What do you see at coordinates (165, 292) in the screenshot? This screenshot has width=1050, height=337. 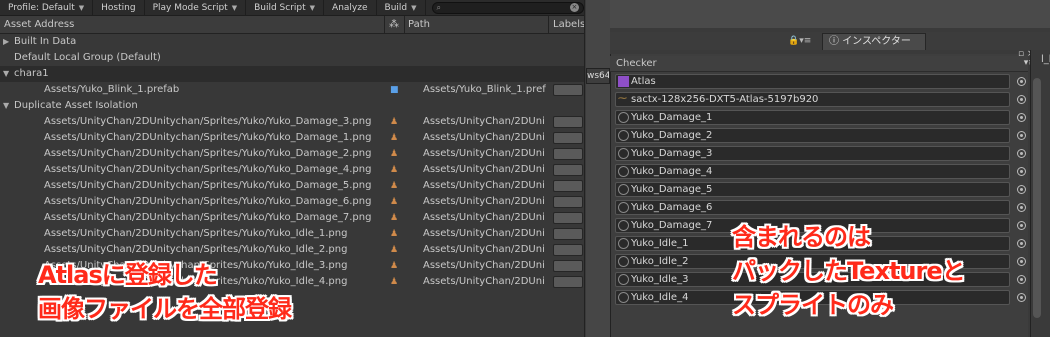 I see `annotation-left: Atlasに登録した 画像ファイルを全部登録` at bounding box center [165, 292].